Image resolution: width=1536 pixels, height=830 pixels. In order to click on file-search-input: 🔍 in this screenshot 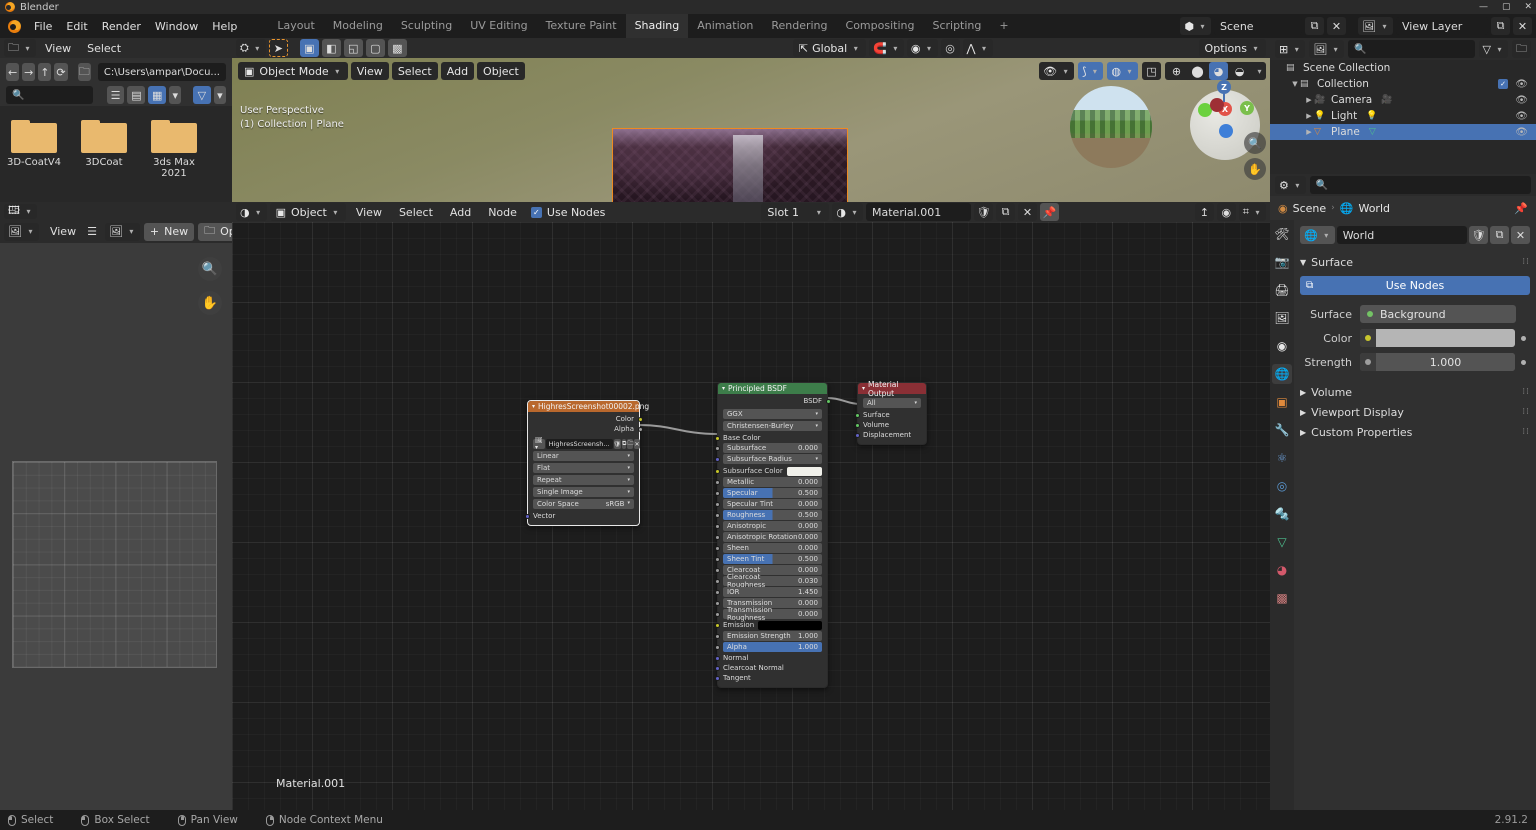, I will do `click(50, 95)`.